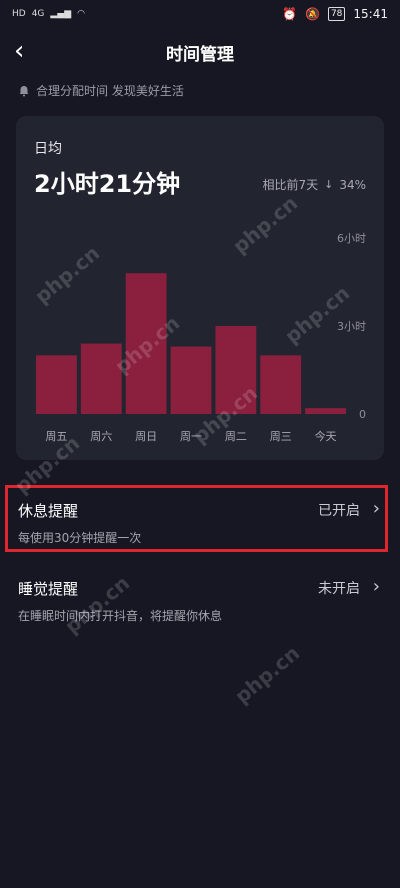 The image size is (400, 888). I want to click on tip-line: 合理分配时间 发现美好生活, so click(101, 90).